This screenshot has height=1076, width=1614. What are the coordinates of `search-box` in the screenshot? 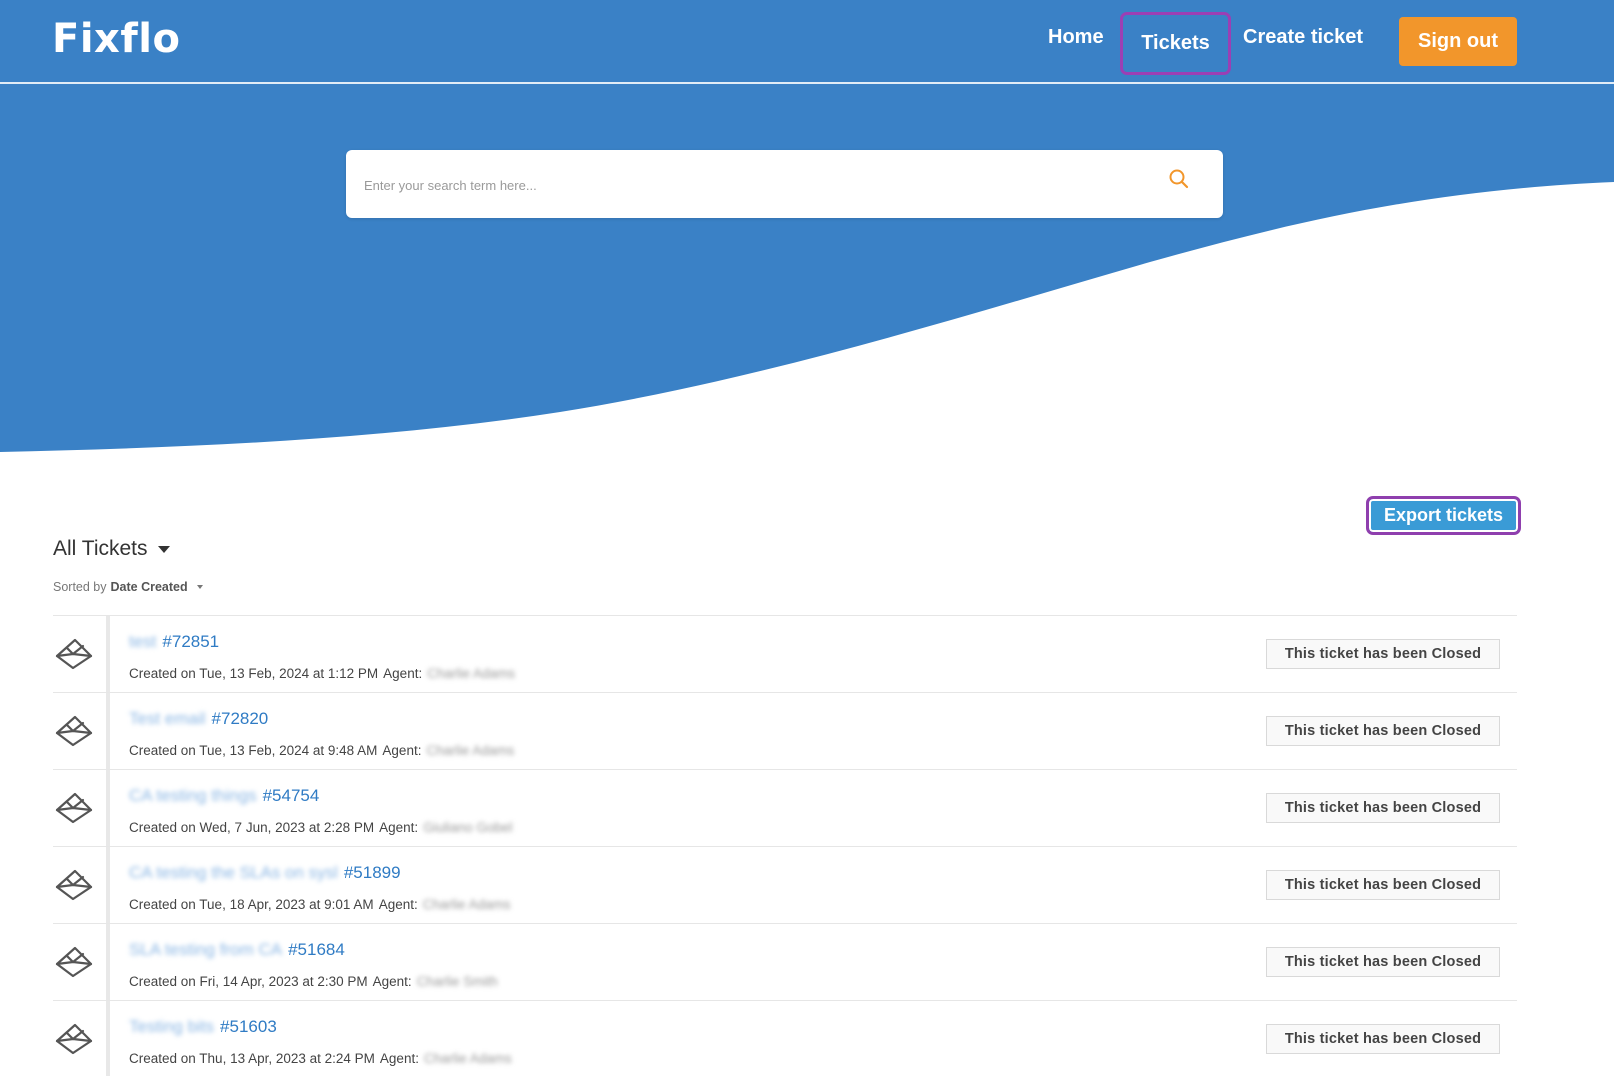 It's located at (784, 184).